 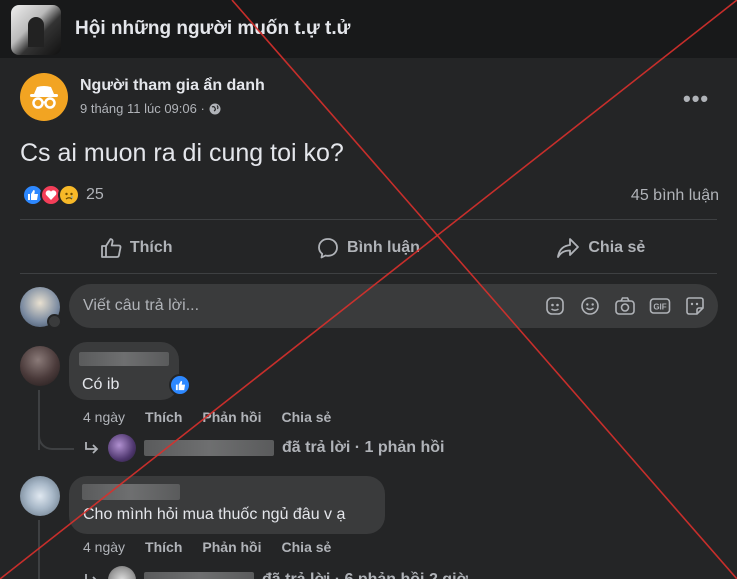 What do you see at coordinates (41, 308) in the screenshot?
I see `current-user-avatar` at bounding box center [41, 308].